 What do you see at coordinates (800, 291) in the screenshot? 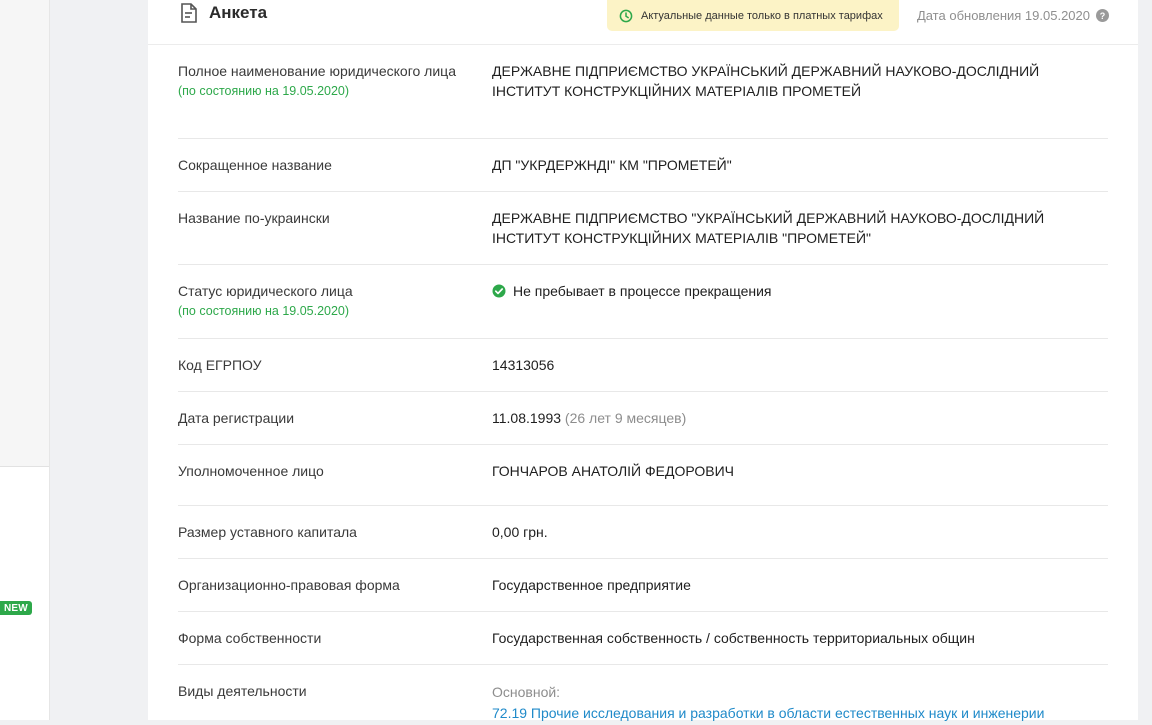
I see `row-value: Не пребывает в процессе прекращения` at bounding box center [800, 291].